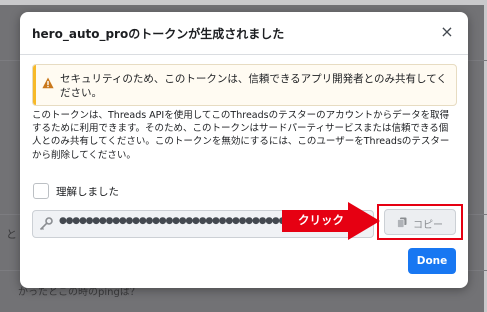 Image resolution: width=487 pixels, height=312 pixels. What do you see at coordinates (46, 224) in the screenshot?
I see `key-icon` at bounding box center [46, 224].